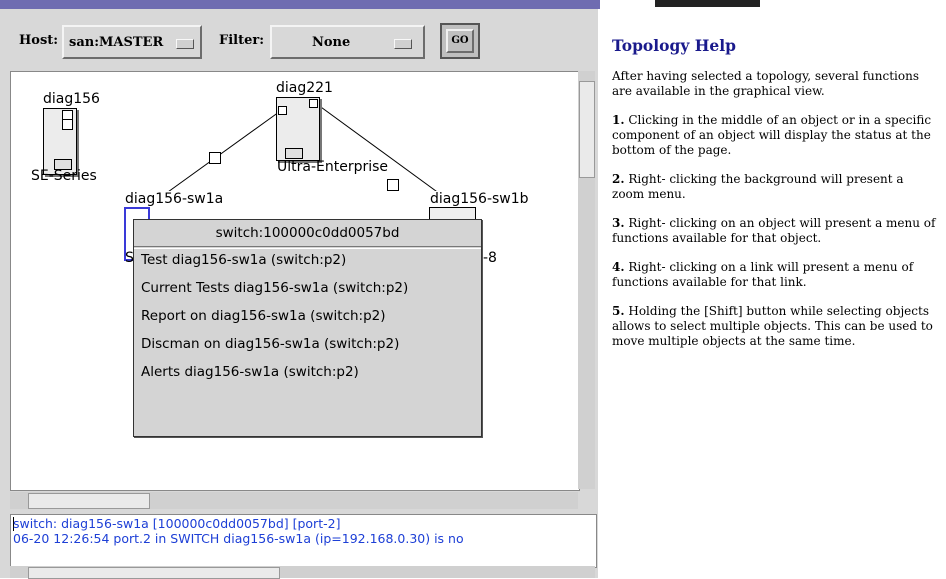 This screenshot has width=946, height=579. I want to click on menu-item-report: Report on diag156-sw1a (switch:p2), so click(263, 316).